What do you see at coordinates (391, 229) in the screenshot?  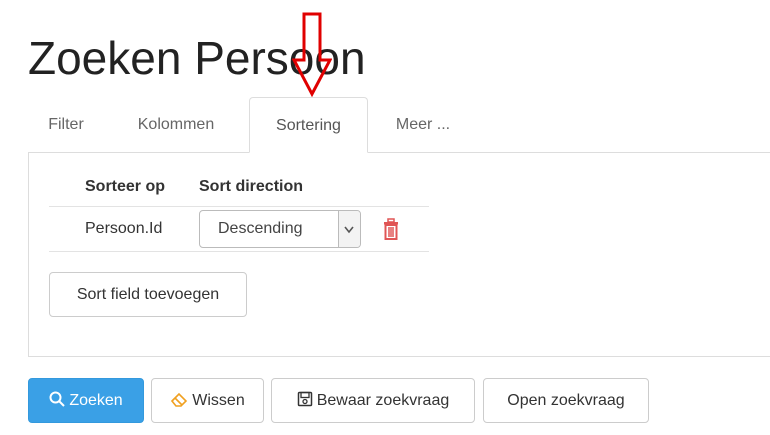 I see `trash-icon` at bounding box center [391, 229].